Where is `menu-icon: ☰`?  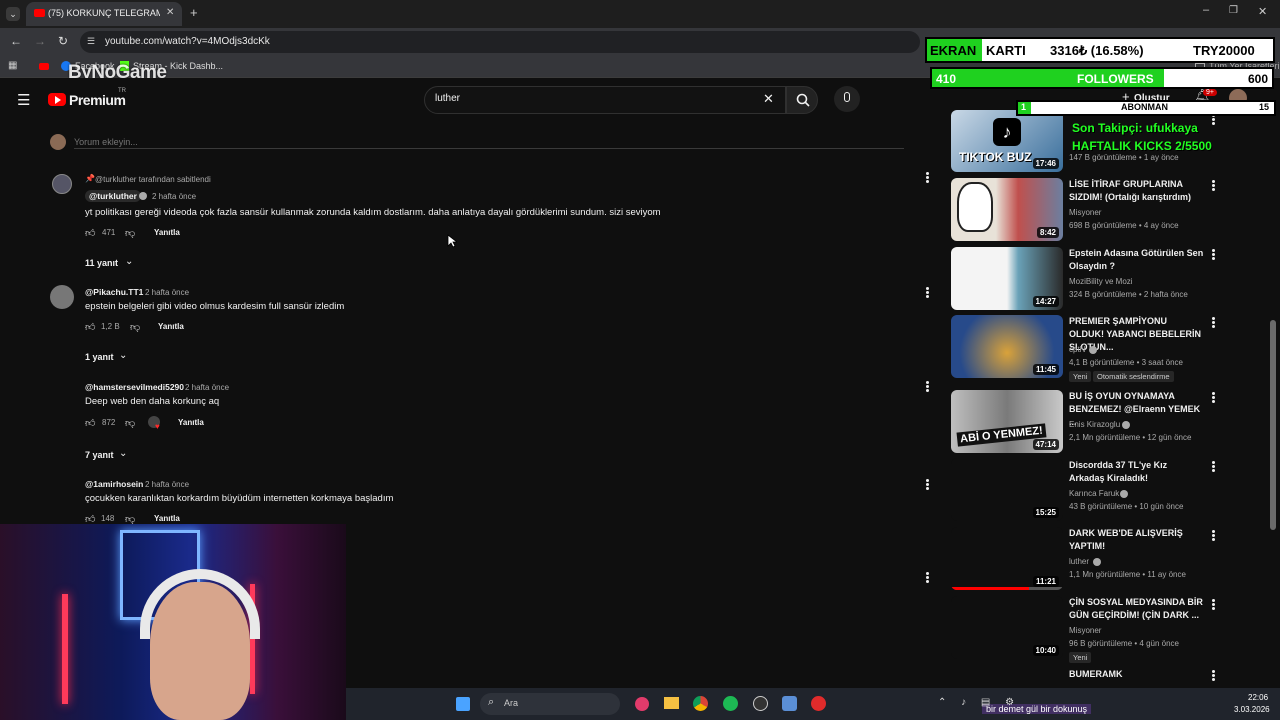 menu-icon: ☰ is located at coordinates (23, 100).